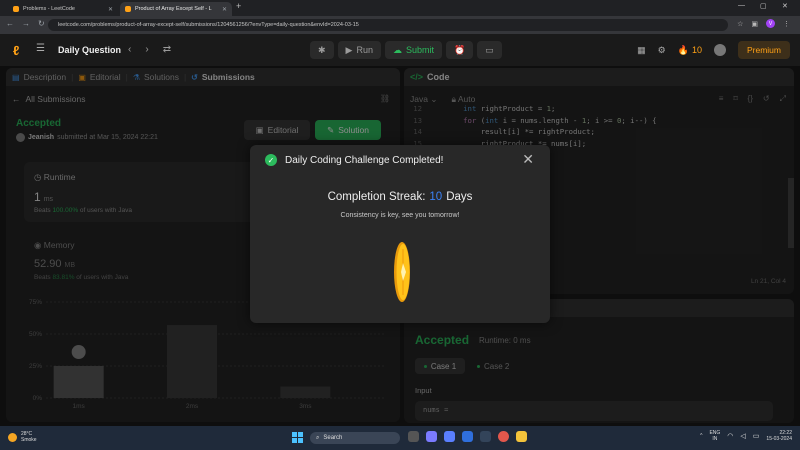  What do you see at coordinates (431, 436) in the screenshot?
I see `chat-app-icon` at bounding box center [431, 436].